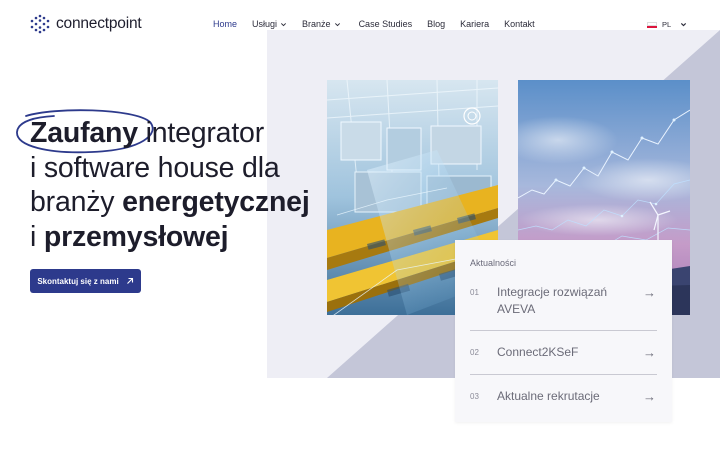 This screenshot has width=720, height=450. What do you see at coordinates (538, 352) in the screenshot?
I see `news-item-text: Connect2KSeF` at bounding box center [538, 352].